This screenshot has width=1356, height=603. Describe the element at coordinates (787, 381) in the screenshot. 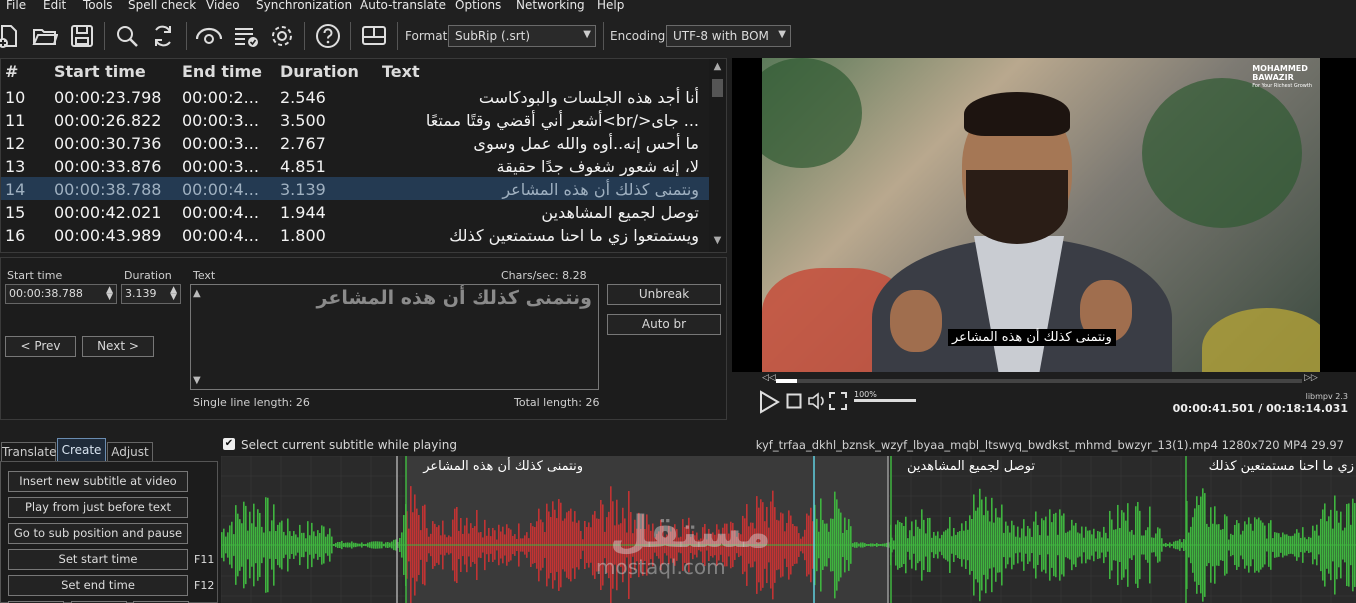

I see `seek-bar-progress` at that location.